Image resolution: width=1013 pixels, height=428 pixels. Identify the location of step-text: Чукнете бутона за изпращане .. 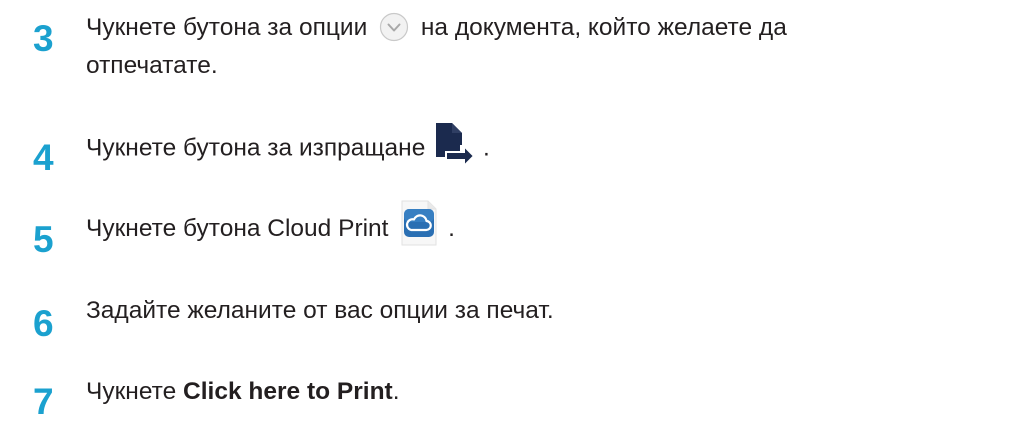
(288, 146).